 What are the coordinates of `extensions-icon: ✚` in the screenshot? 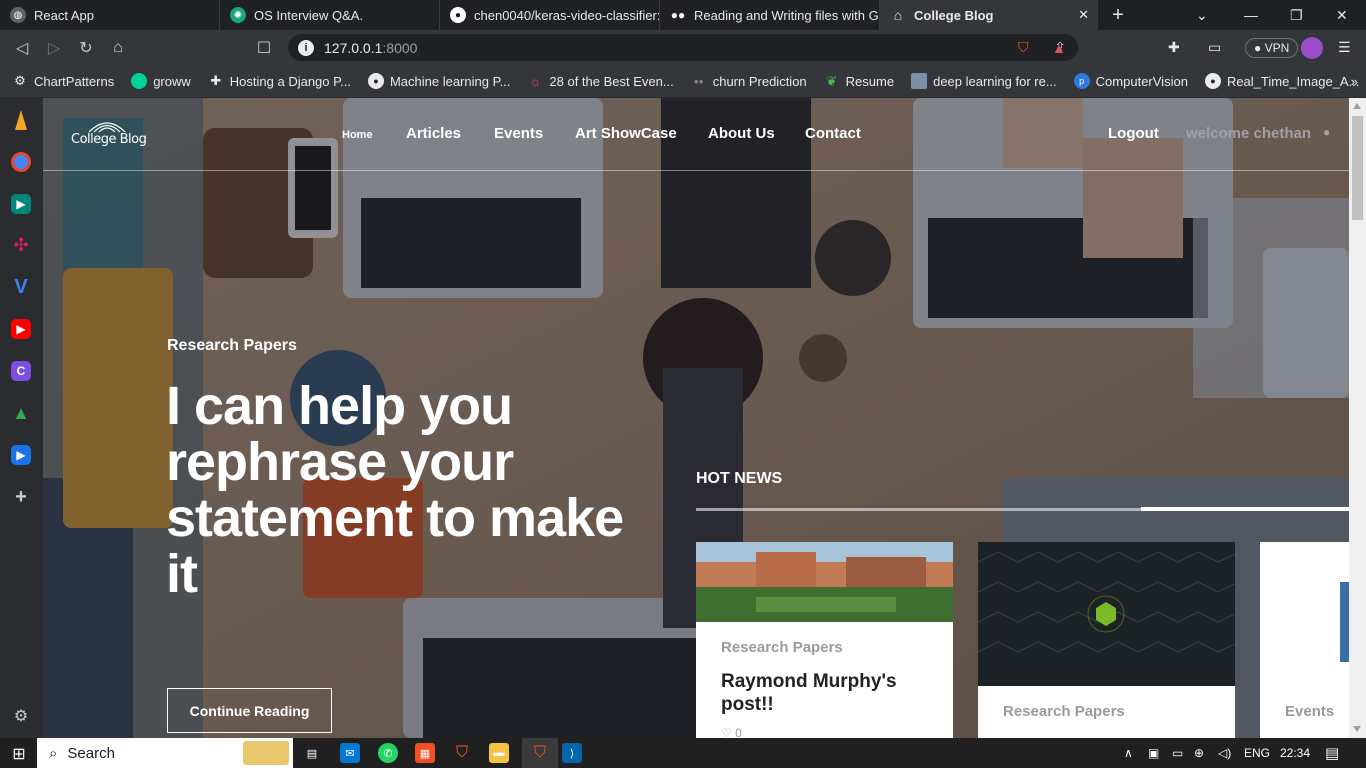 It's located at (1174, 47).